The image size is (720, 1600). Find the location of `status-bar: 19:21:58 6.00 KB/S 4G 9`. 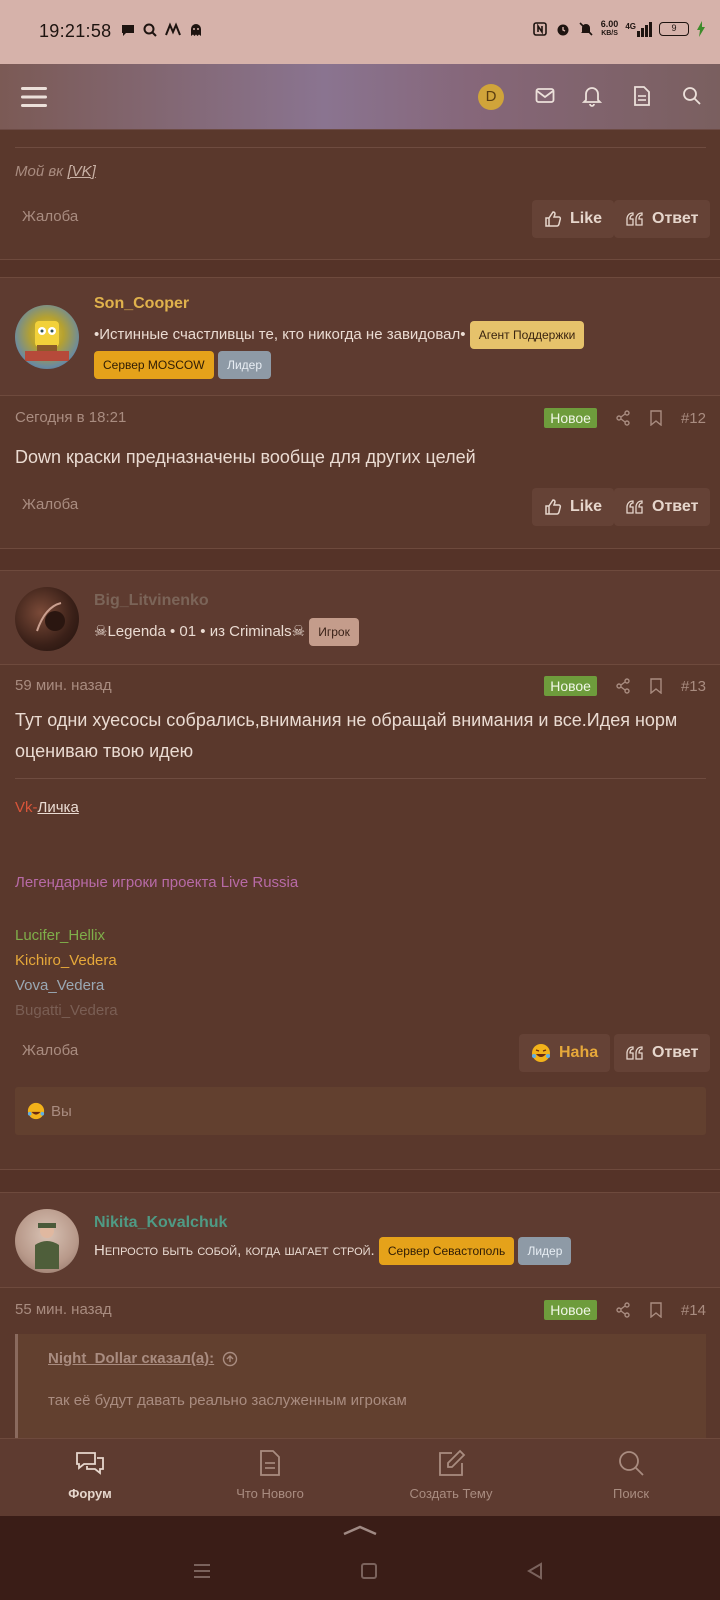

status-bar: 19:21:58 6.00 KB/S 4G 9 is located at coordinates (360, 32).